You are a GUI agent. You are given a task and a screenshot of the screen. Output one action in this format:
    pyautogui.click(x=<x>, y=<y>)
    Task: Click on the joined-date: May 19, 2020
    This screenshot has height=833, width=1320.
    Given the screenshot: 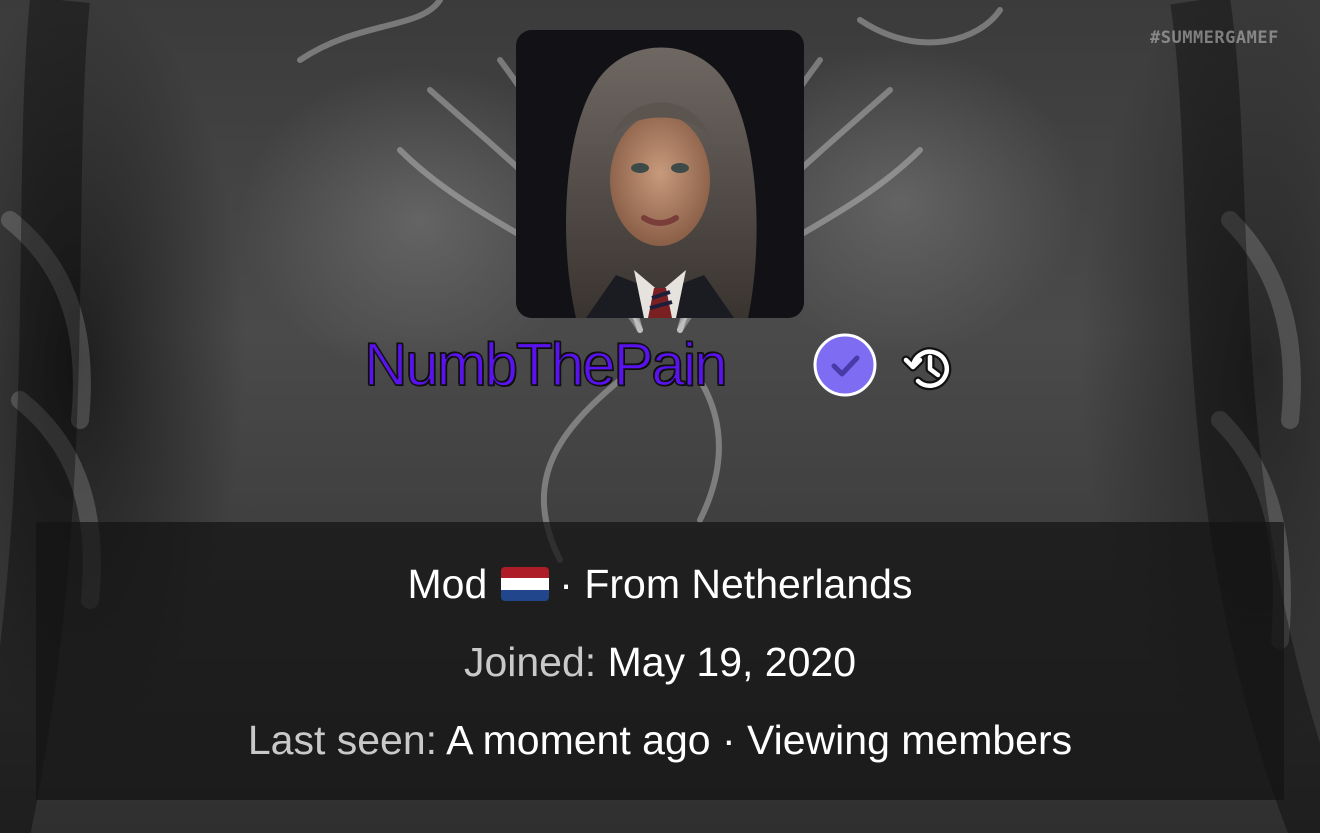 What is the action you would take?
    pyautogui.click(x=732, y=662)
    